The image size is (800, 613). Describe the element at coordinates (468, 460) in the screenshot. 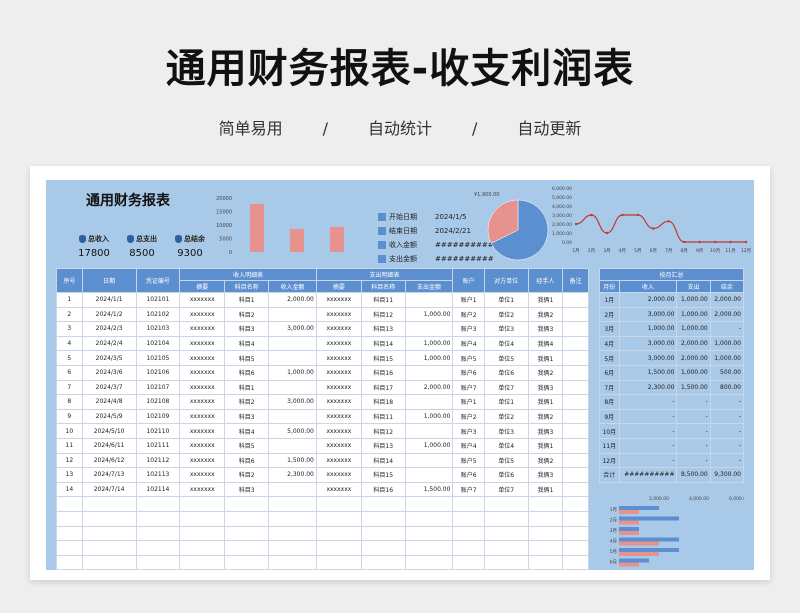

I see `table-cell: 账户5` at that location.